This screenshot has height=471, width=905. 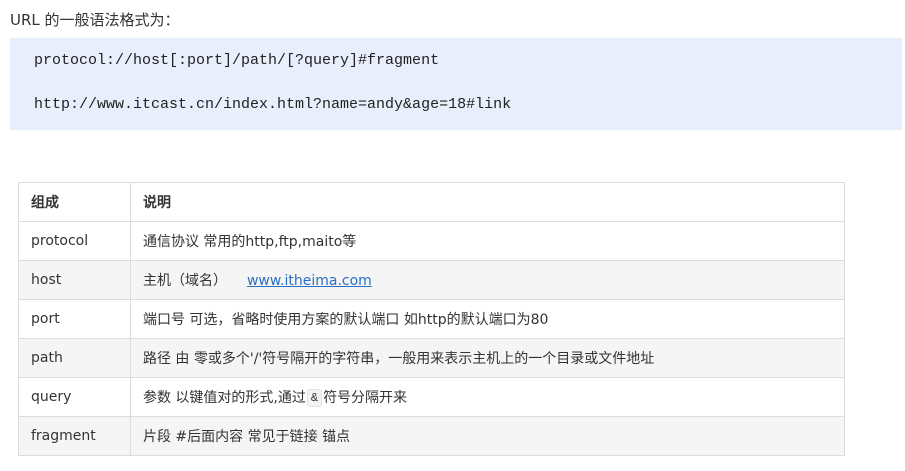 What do you see at coordinates (74, 319) in the screenshot?
I see `component-cell: port` at bounding box center [74, 319].